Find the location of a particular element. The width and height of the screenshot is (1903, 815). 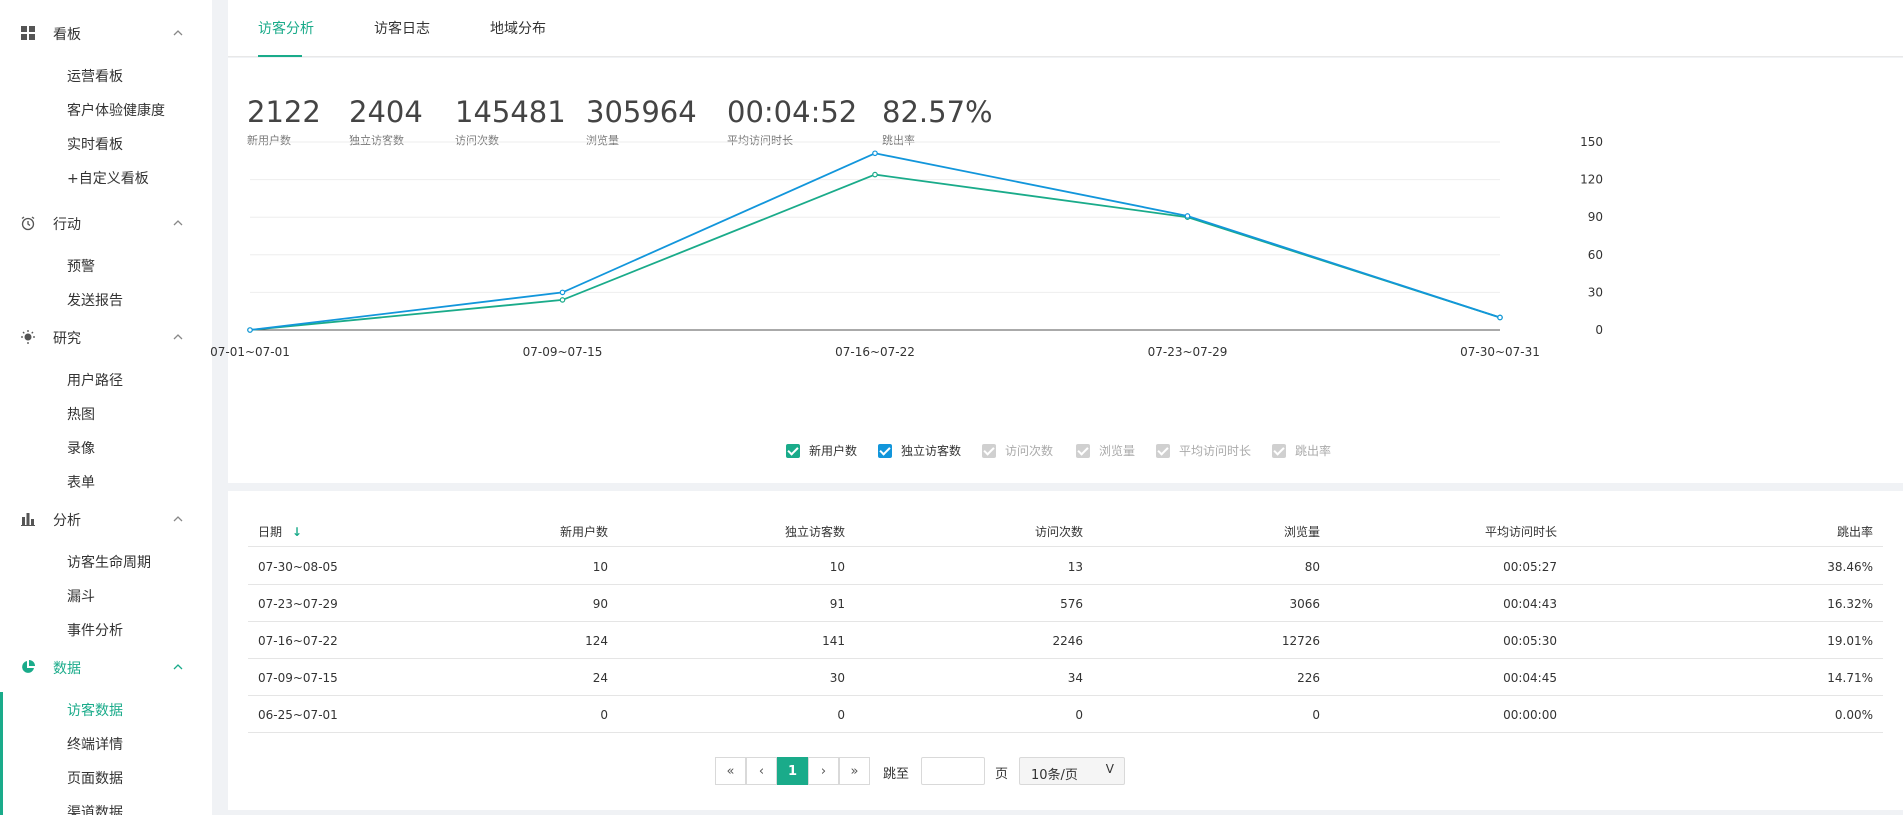

sidebar-item-send-report: 发送报告 is located at coordinates (106, 299).